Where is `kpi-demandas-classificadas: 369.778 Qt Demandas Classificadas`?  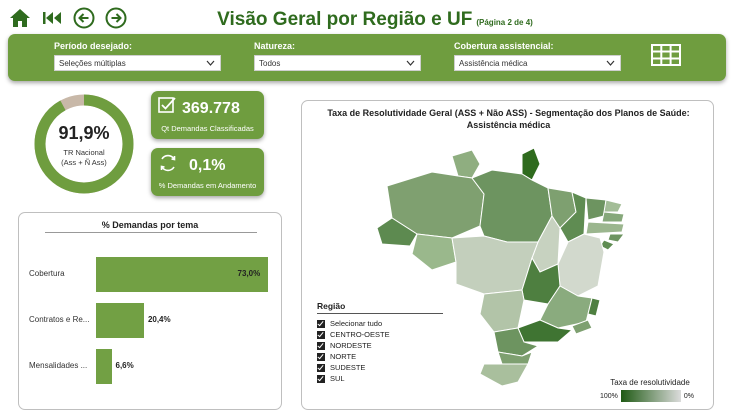
kpi-demandas-classificadas: 369.778 Qt Demandas Classificadas is located at coordinates (207, 115).